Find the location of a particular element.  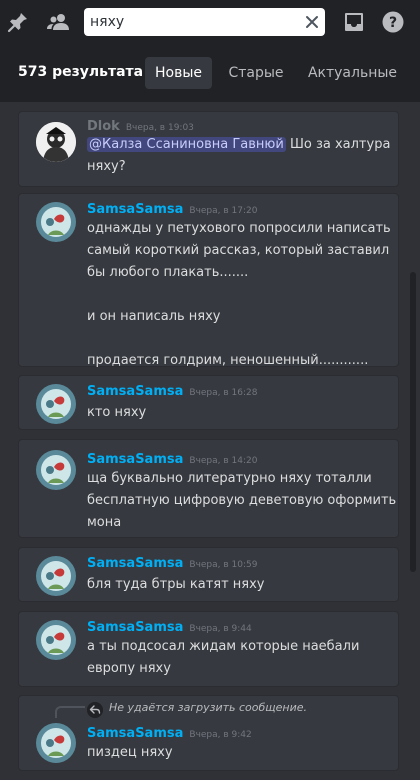

message-author: SamsaSamsa Вчера, в 9:44 is located at coordinates (169, 627).